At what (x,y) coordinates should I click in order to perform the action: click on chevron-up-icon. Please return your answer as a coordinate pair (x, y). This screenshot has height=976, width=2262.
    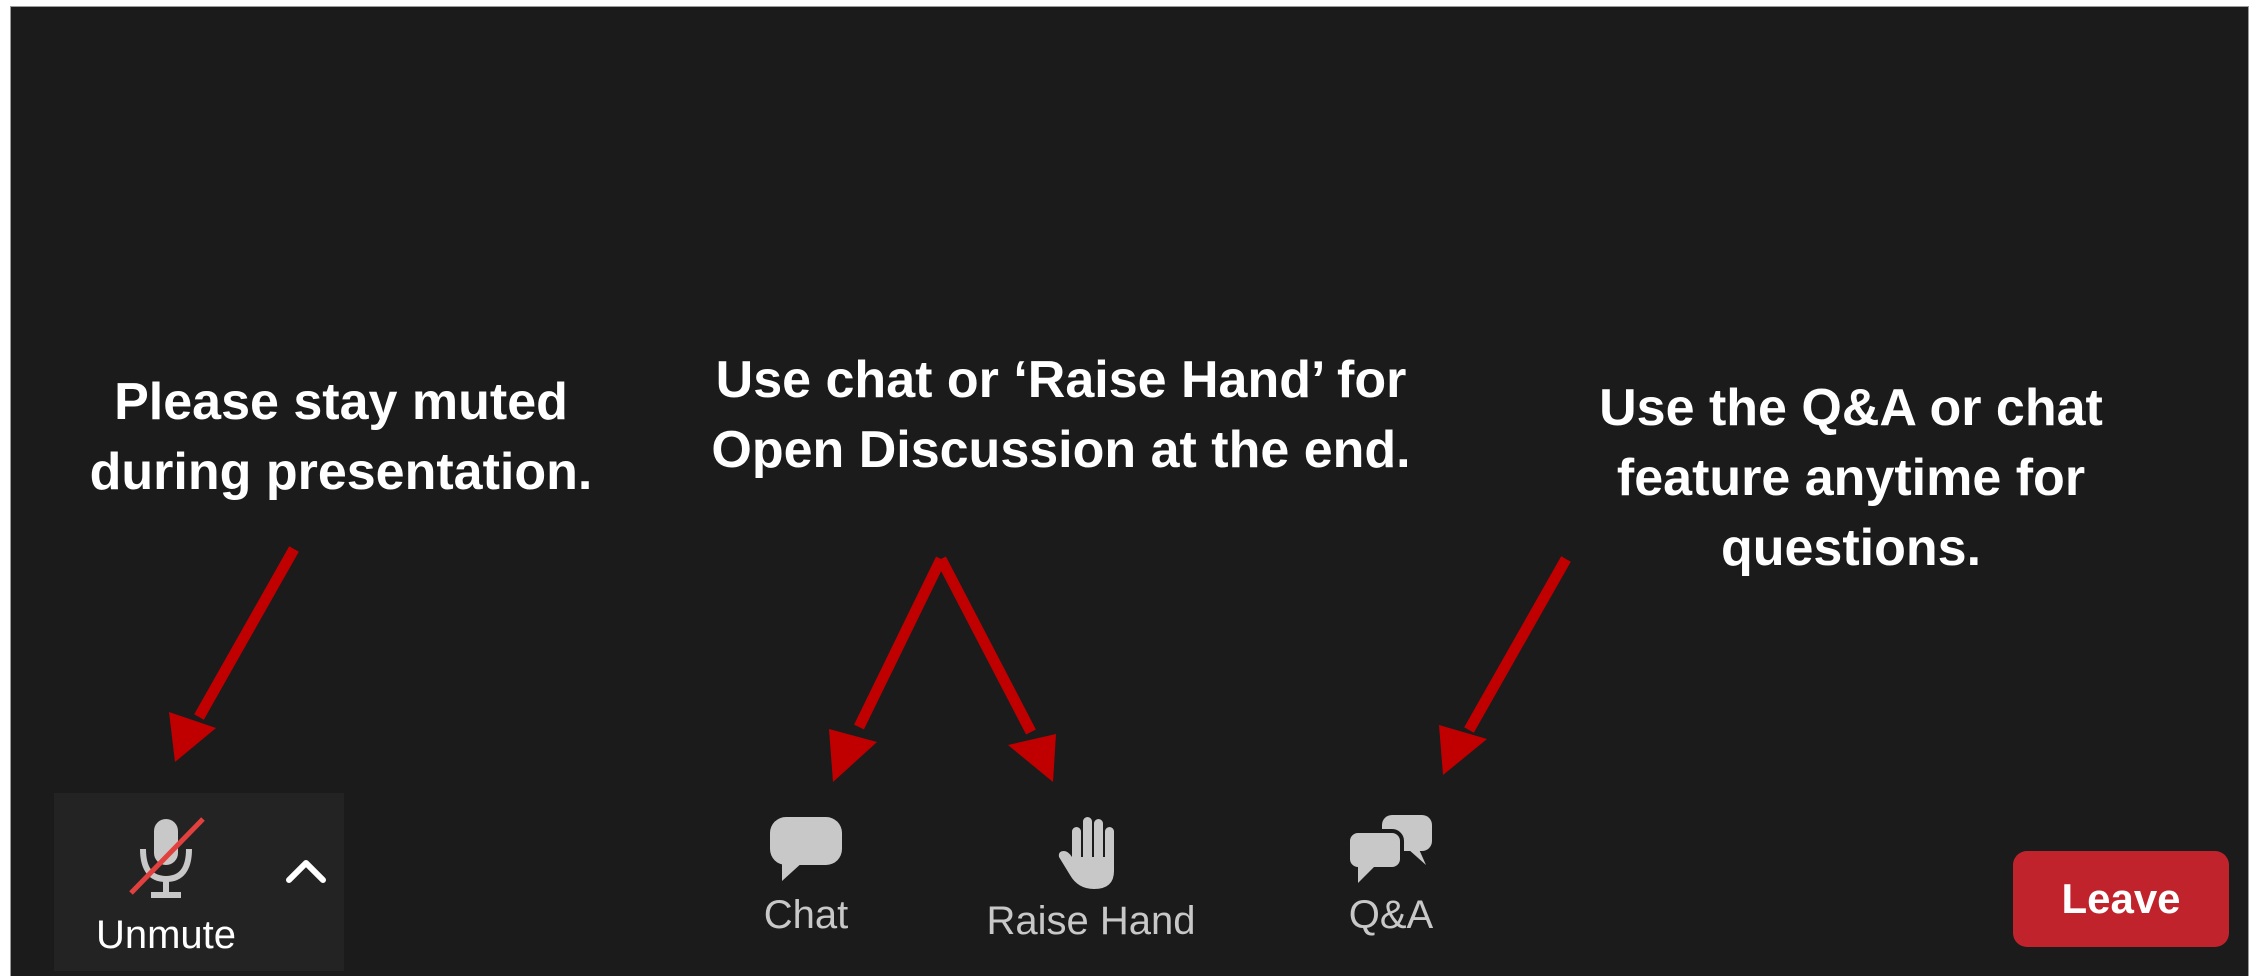
    Looking at the image, I should click on (306, 871).